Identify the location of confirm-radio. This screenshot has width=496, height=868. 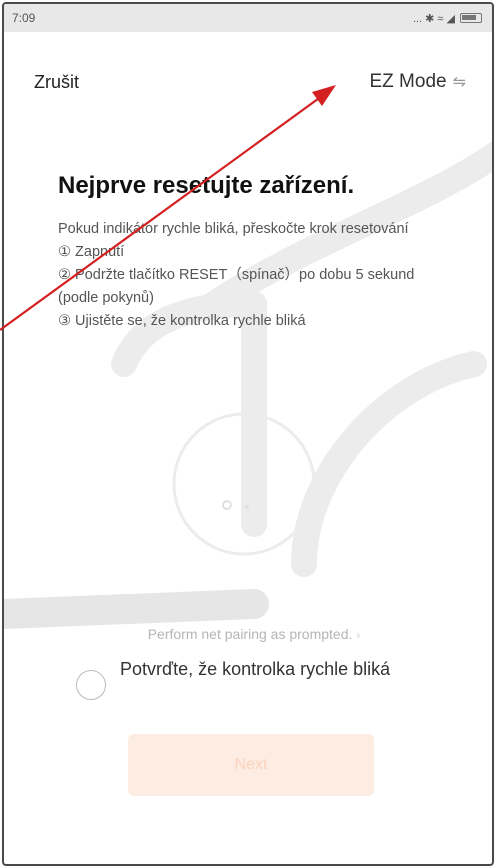
(91, 685).